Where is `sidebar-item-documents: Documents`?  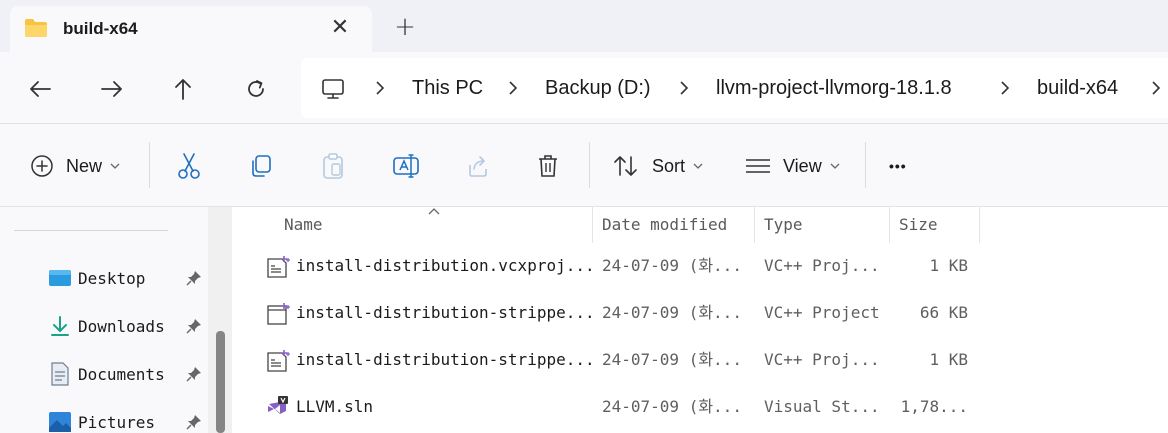 sidebar-item-documents: Documents is located at coordinates (133, 374).